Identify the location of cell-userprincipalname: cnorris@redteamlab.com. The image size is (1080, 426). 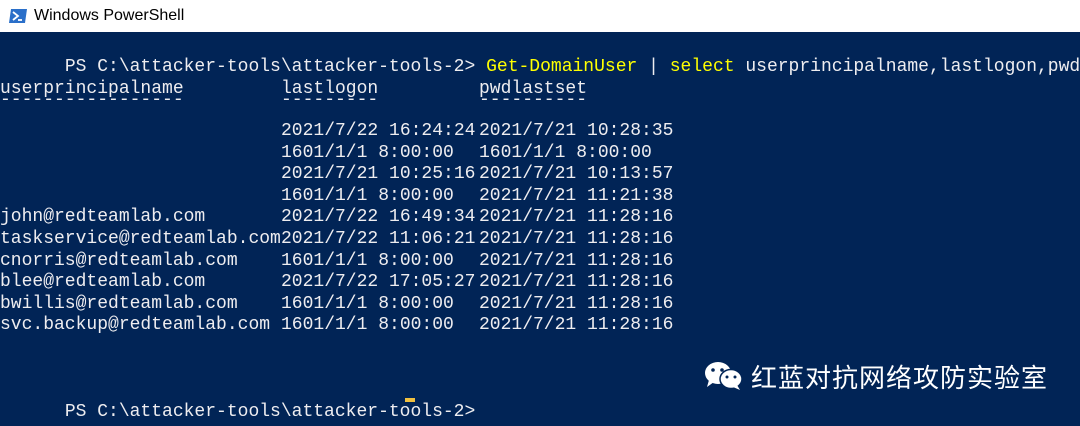
(119, 260).